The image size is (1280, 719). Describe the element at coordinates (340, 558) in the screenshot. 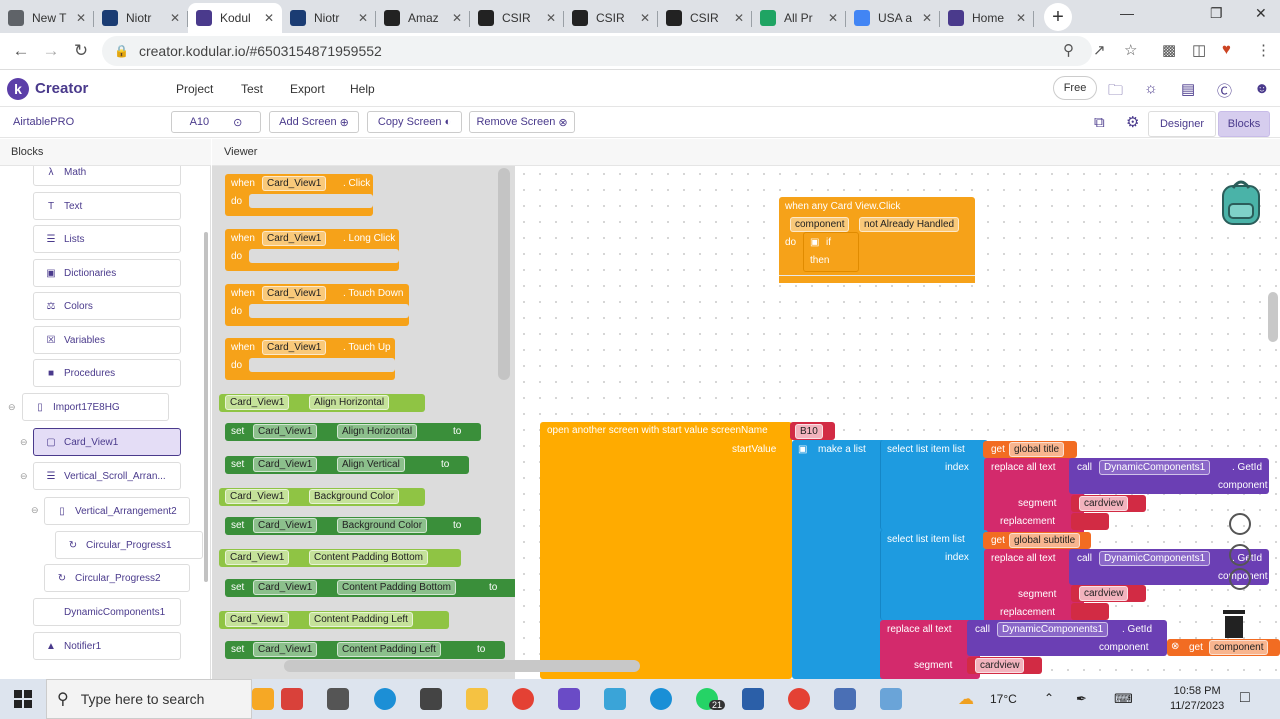

I see `getter-block: Card_View1 Content Padding Bottom` at that location.